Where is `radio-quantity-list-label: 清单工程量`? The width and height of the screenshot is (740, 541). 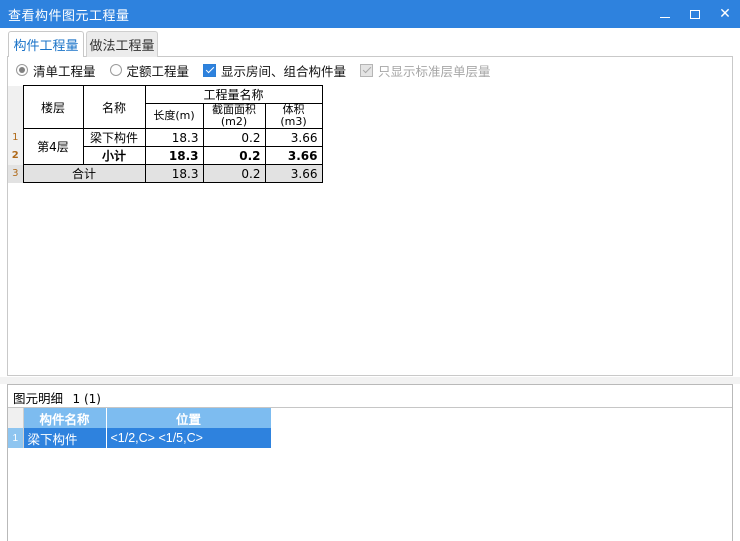
radio-quantity-list-label: 清单工程量 is located at coordinates (64, 71).